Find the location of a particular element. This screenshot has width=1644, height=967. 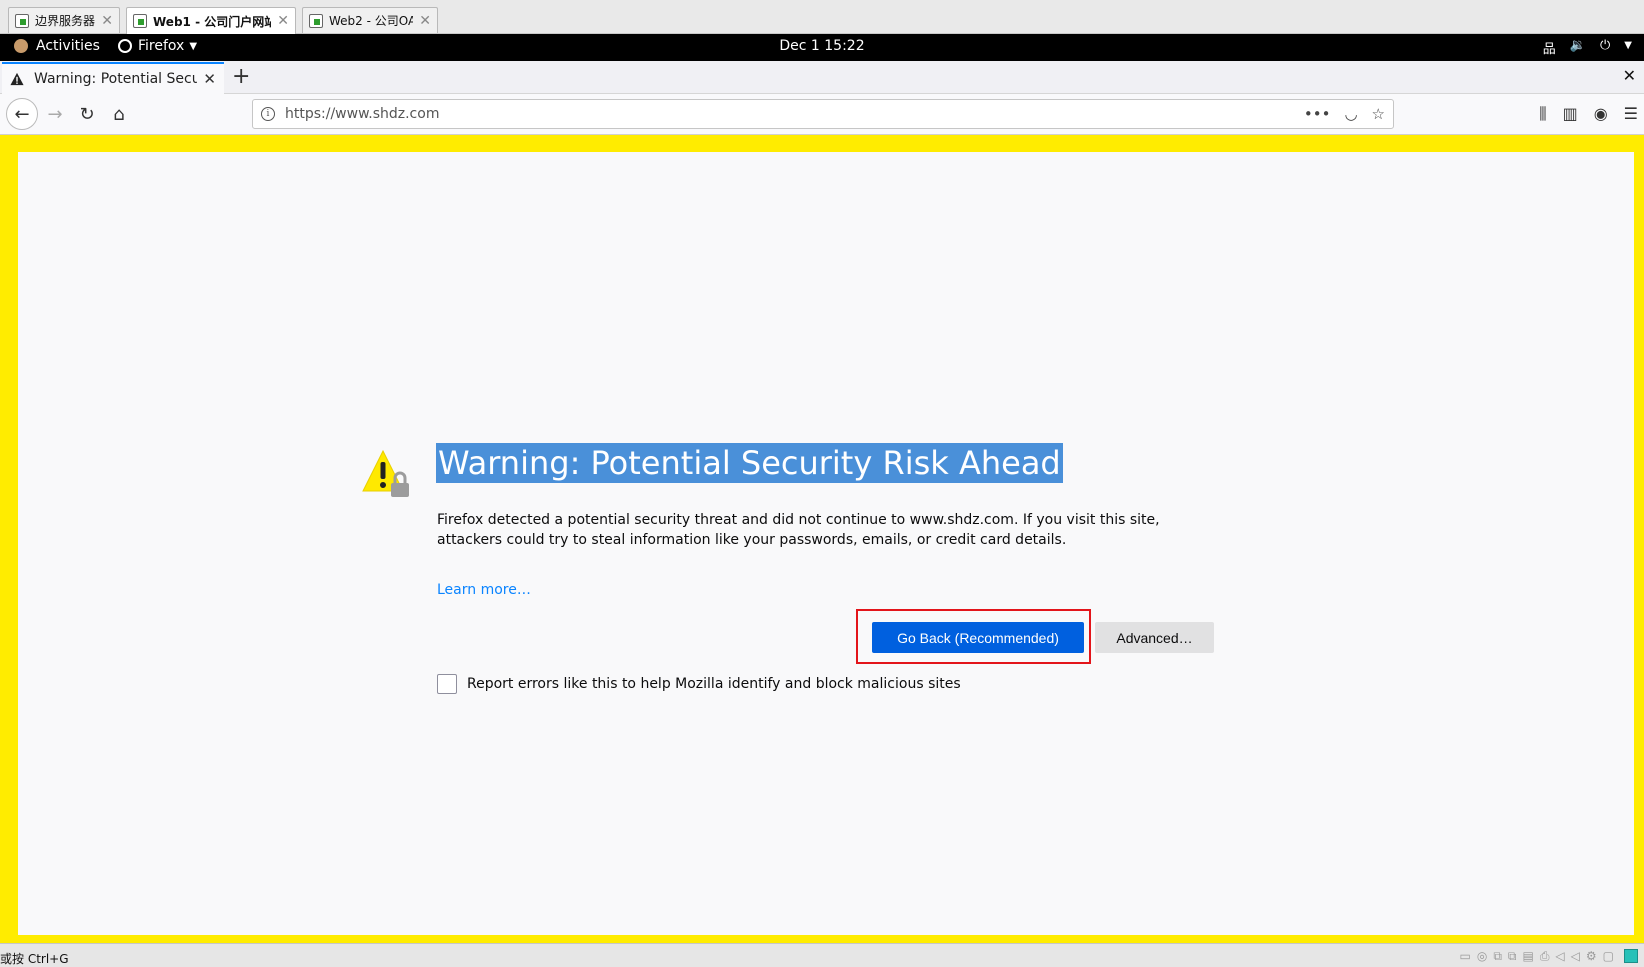

gnome-top-bar: Activities Firefox ▼ Dec 1 15:22 品 🔉 ⏻ ▼ is located at coordinates (822, 47).